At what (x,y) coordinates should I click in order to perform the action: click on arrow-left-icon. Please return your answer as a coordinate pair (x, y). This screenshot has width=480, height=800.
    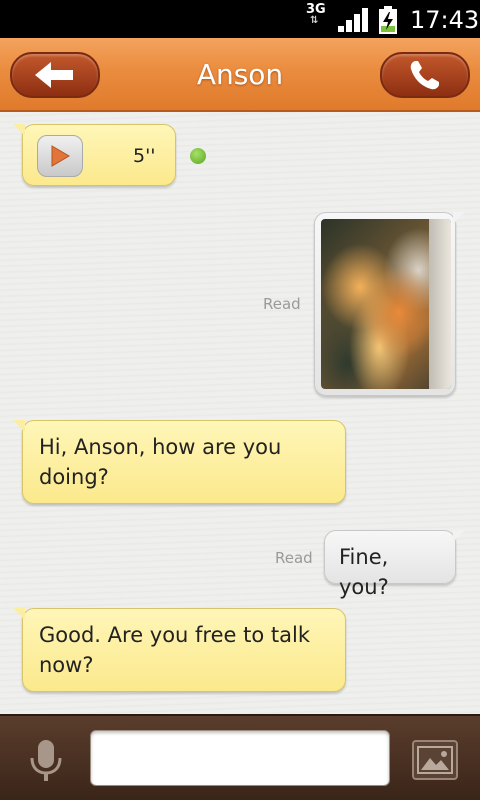
    Looking at the image, I should click on (54, 75).